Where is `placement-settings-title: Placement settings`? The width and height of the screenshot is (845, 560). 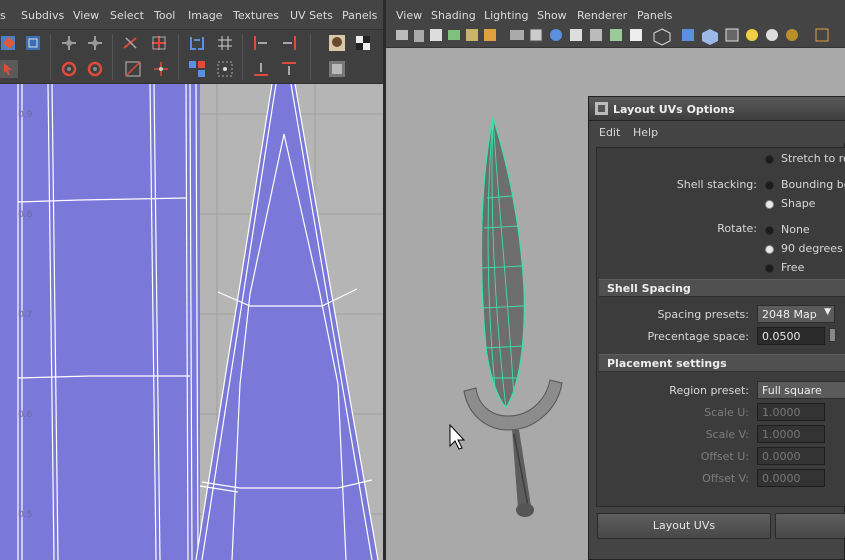
placement-settings-title: Placement settings is located at coordinates (667, 363).